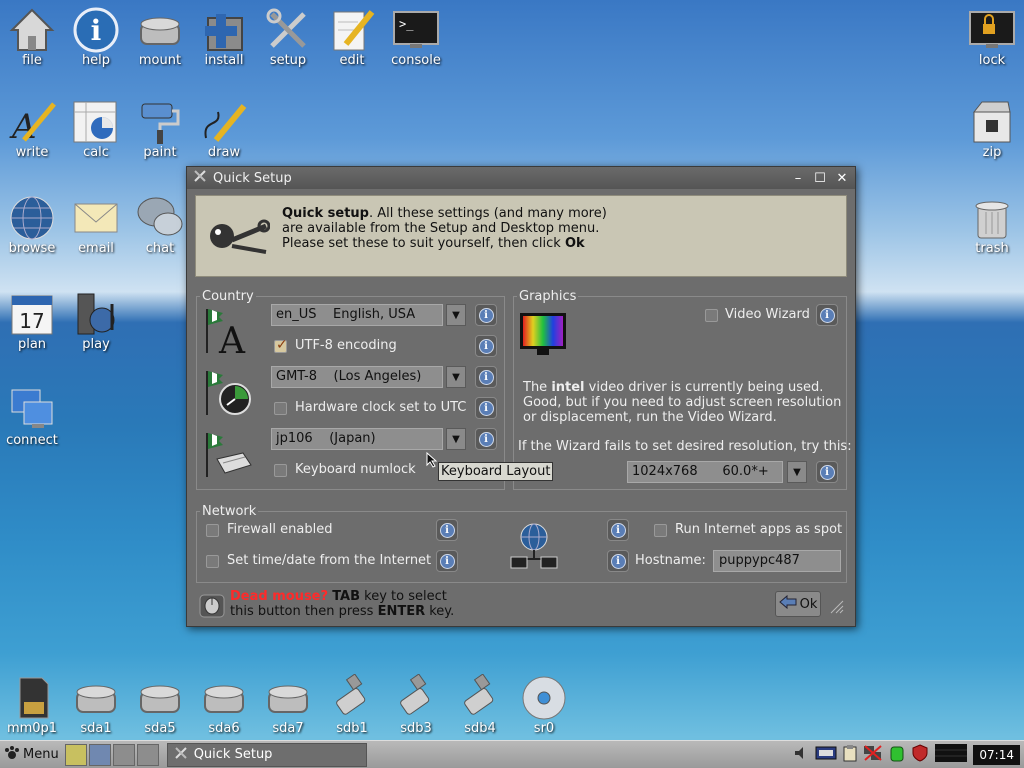 The height and width of the screenshot is (768, 1024). I want to click on desktop-icon-email: email, so click(96, 223).